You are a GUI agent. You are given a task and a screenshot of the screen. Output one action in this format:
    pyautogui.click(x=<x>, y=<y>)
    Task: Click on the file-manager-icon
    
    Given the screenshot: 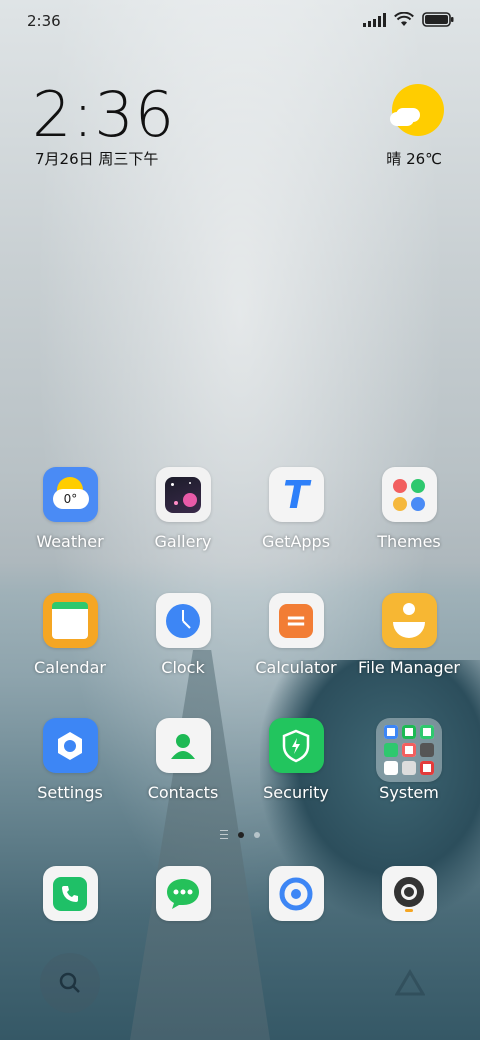 What is the action you would take?
    pyautogui.click(x=409, y=620)
    